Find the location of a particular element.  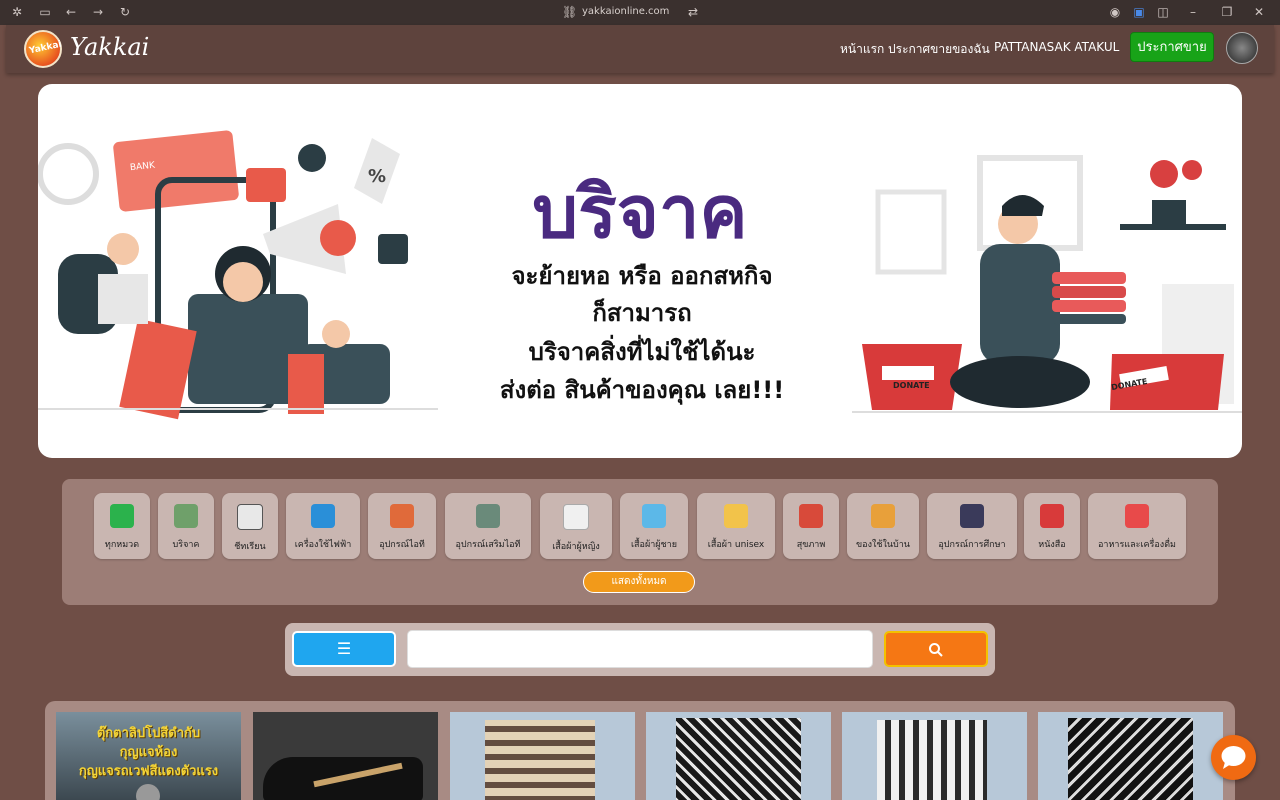

search-button is located at coordinates (936, 649).